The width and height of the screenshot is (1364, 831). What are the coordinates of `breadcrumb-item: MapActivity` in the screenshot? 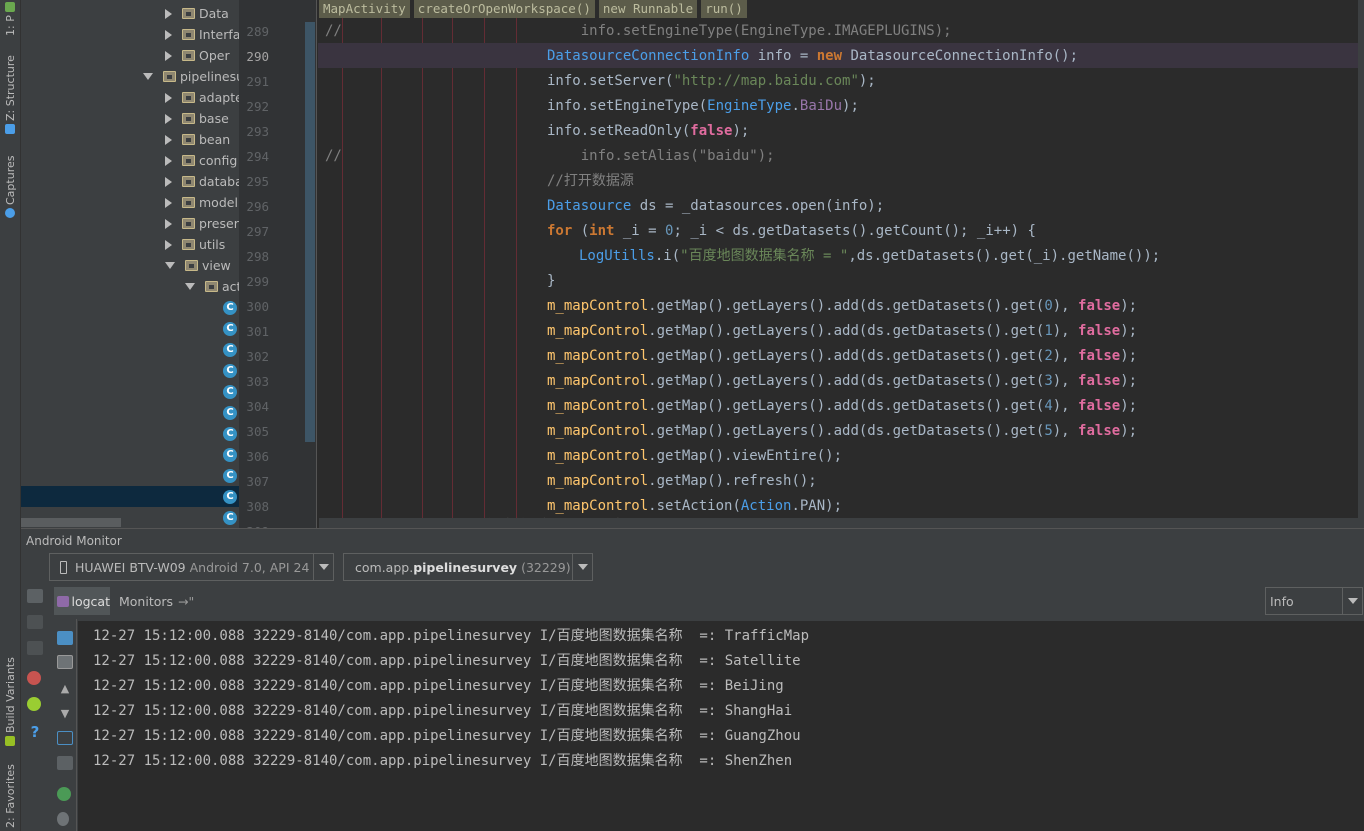 It's located at (364, 9).